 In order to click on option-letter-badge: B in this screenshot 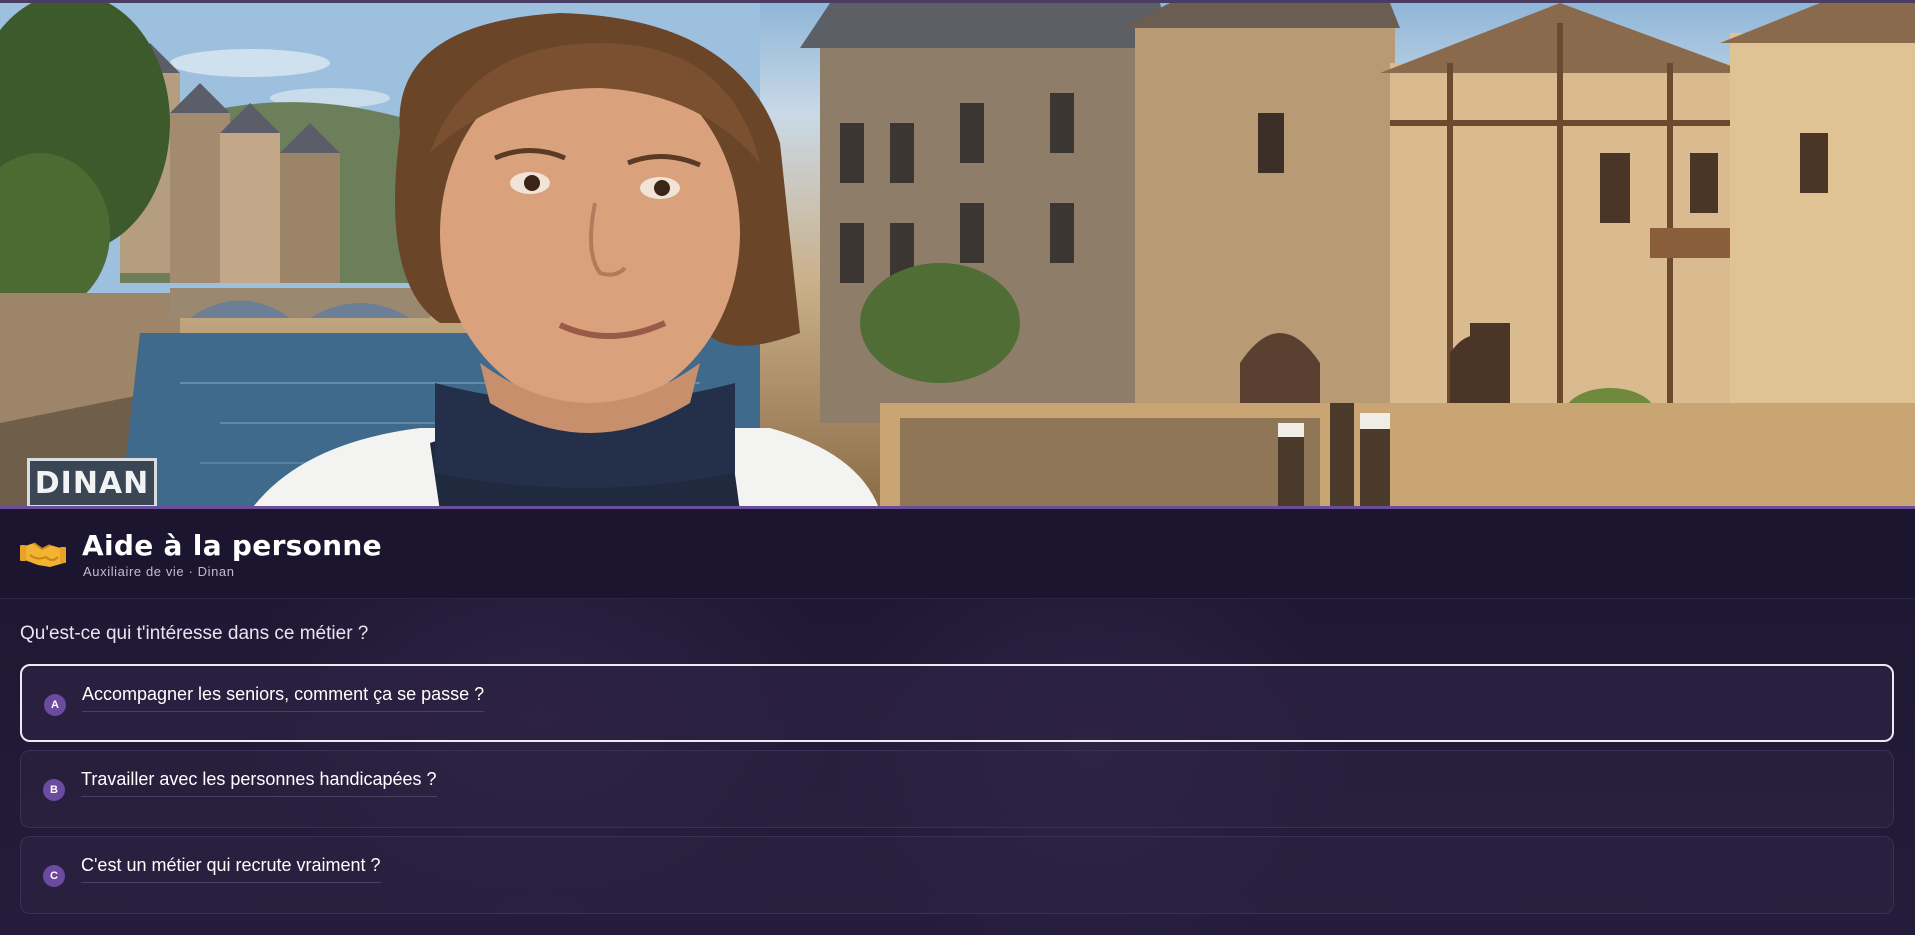, I will do `click(54, 790)`.